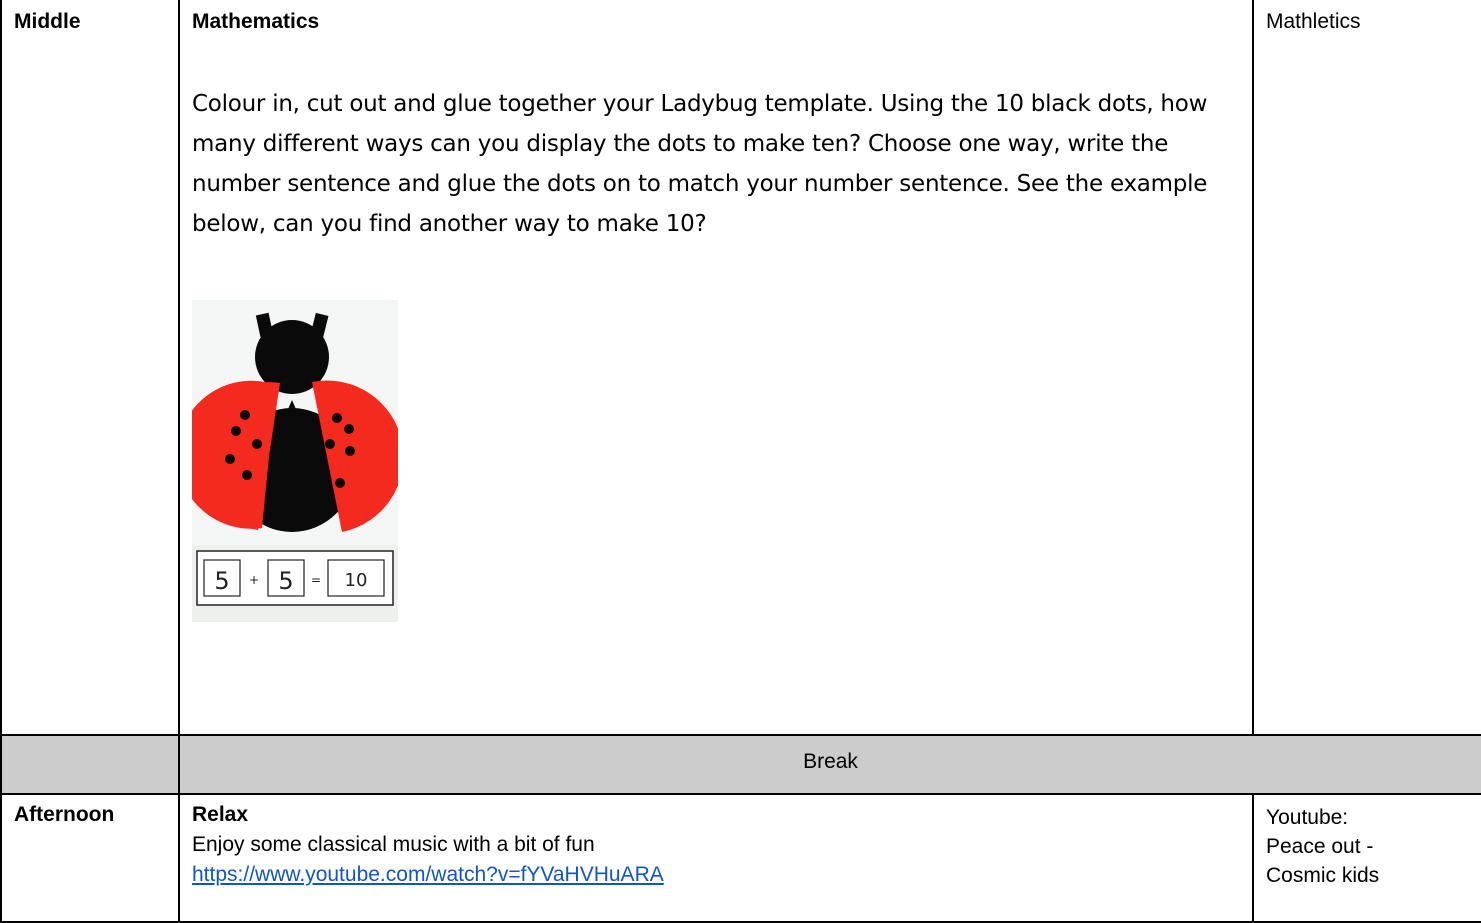 The width and height of the screenshot is (1481, 923). Describe the element at coordinates (90, 858) in the screenshot. I see `time-slot-cell: Afternoon` at that location.